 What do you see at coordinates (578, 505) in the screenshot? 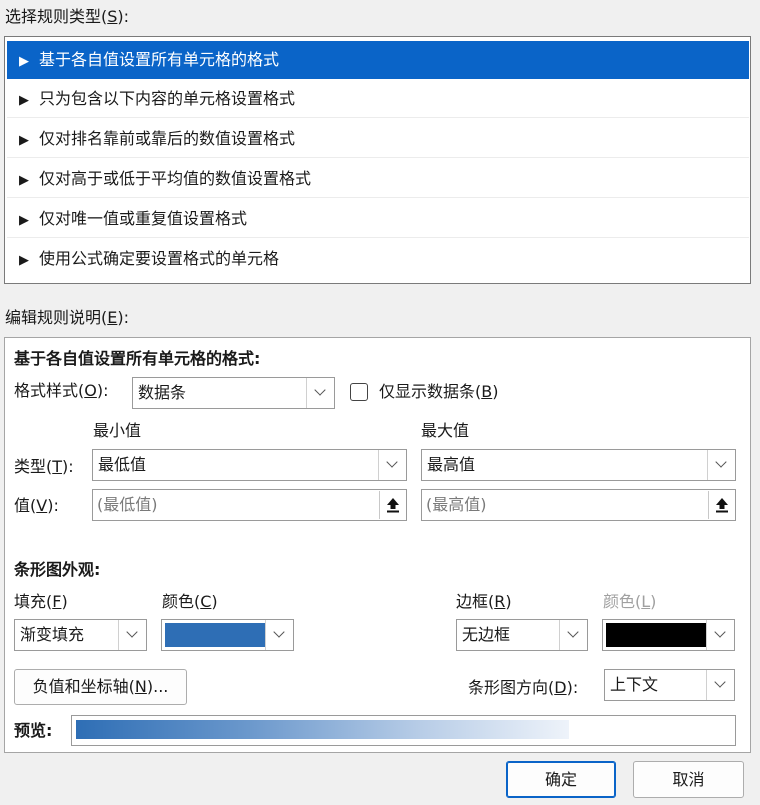
I see `max-value-input: (最高值)` at bounding box center [578, 505].